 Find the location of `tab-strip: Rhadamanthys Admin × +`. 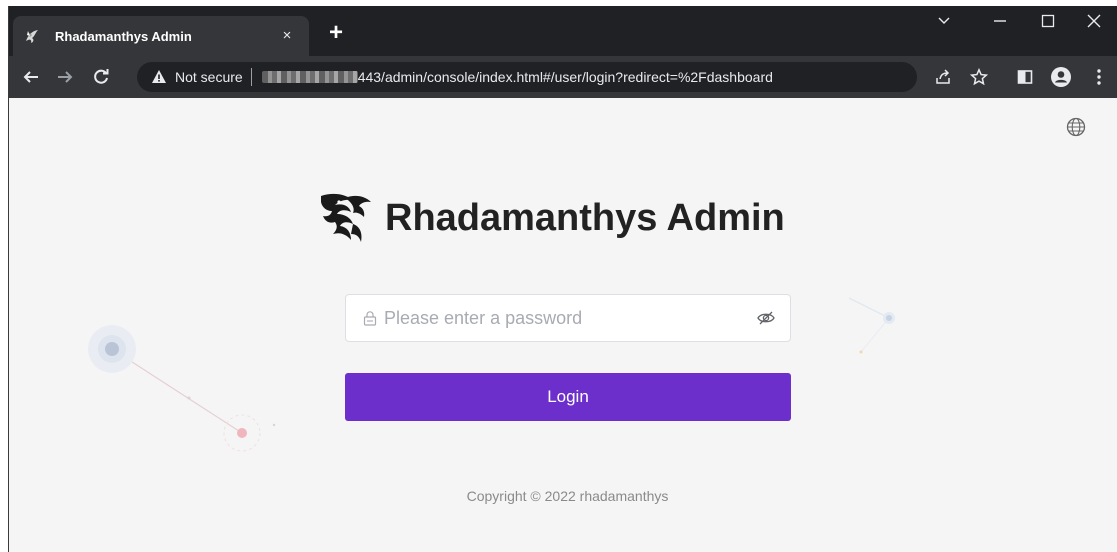

tab-strip: Rhadamanthys Admin × + is located at coordinates (563, 31).